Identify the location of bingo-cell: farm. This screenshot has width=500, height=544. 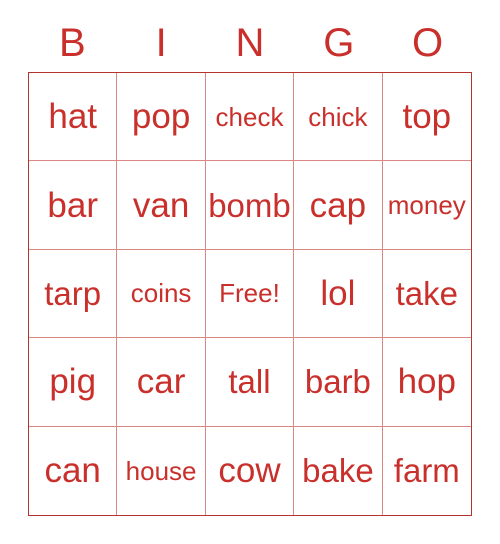
(426, 470).